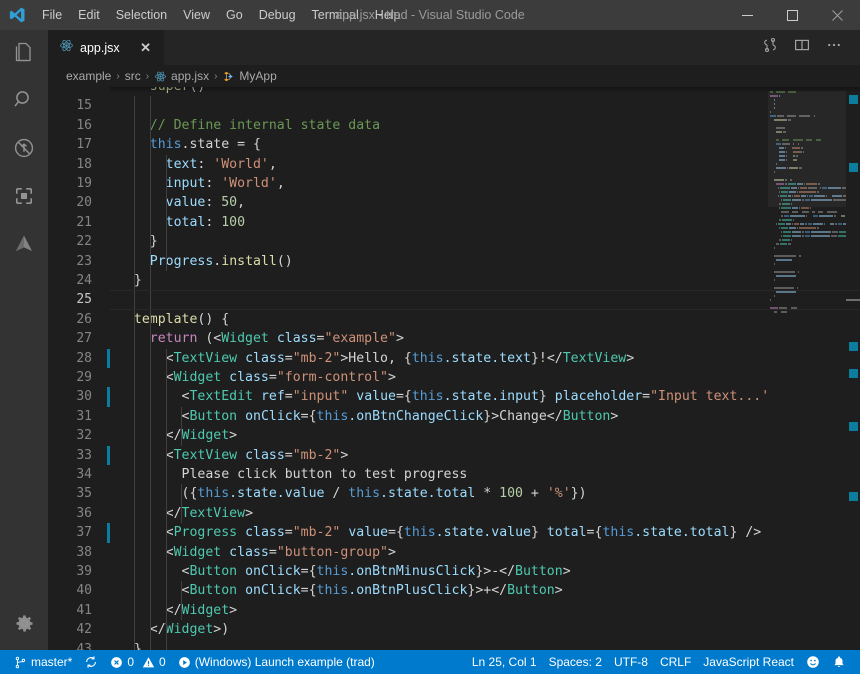 This screenshot has height=674, width=860. I want to click on more-actions-button, so click(834, 47).